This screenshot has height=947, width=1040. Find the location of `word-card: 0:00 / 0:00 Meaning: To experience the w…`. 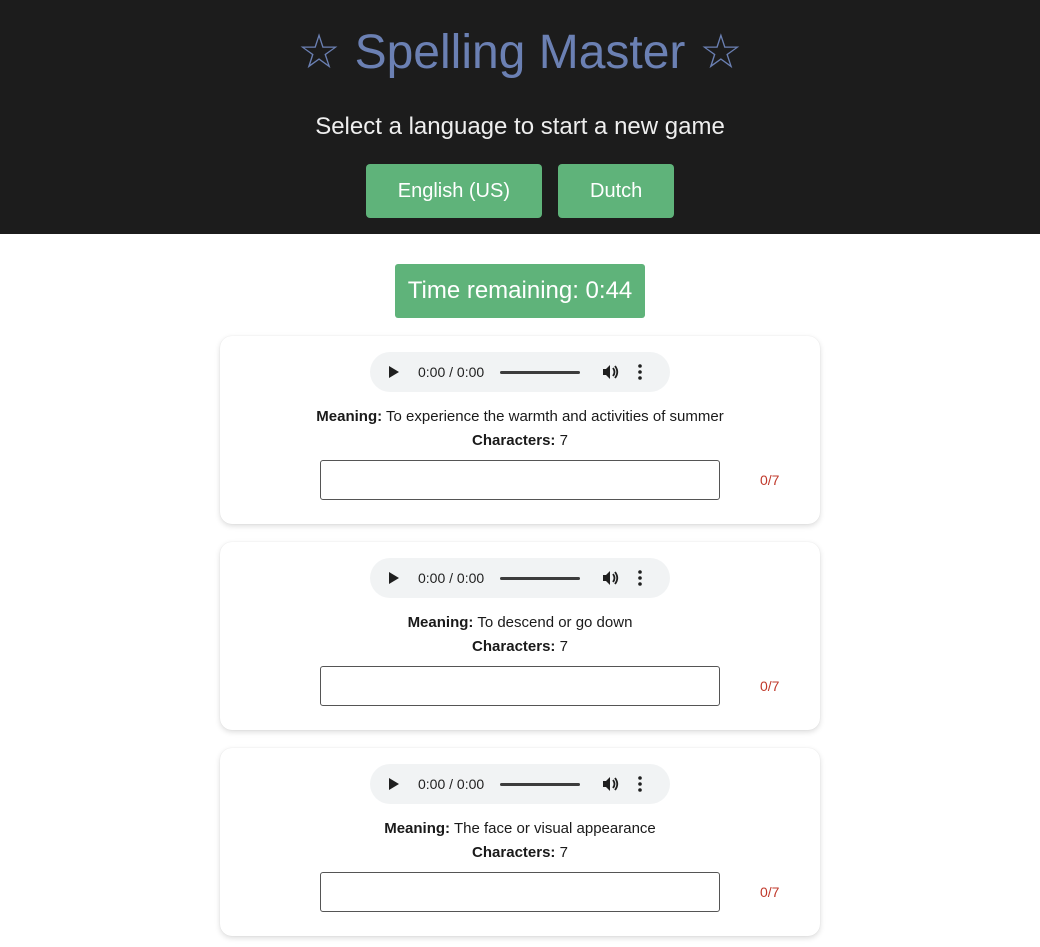

word-card: 0:00 / 0:00 Meaning: To experience the w… is located at coordinates (520, 430).